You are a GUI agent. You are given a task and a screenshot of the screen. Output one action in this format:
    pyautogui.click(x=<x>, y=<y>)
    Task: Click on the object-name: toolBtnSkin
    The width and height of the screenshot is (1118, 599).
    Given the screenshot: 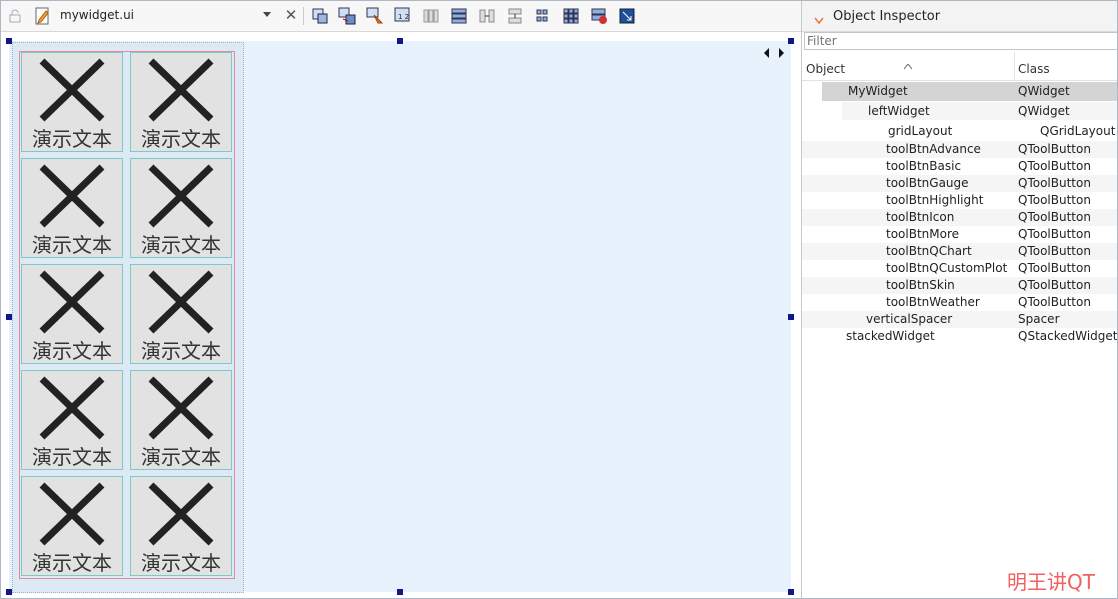 What is the action you would take?
    pyautogui.click(x=920, y=285)
    